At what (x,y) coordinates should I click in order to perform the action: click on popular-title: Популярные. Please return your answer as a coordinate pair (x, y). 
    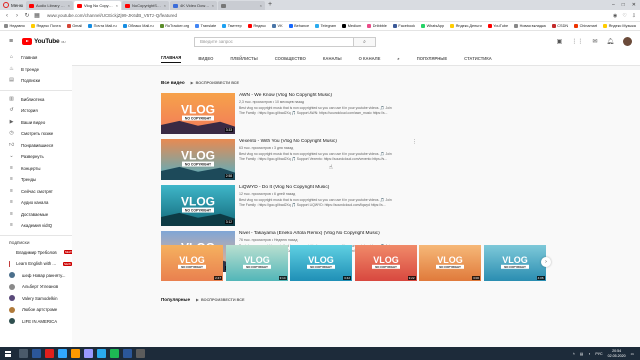
    Looking at the image, I should click on (175, 299).